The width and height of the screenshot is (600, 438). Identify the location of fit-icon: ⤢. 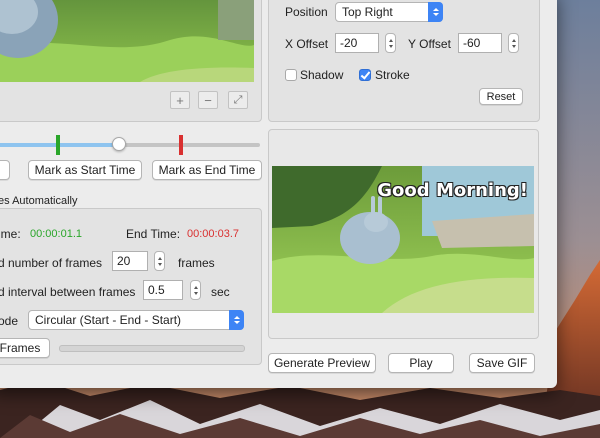
(238, 100).